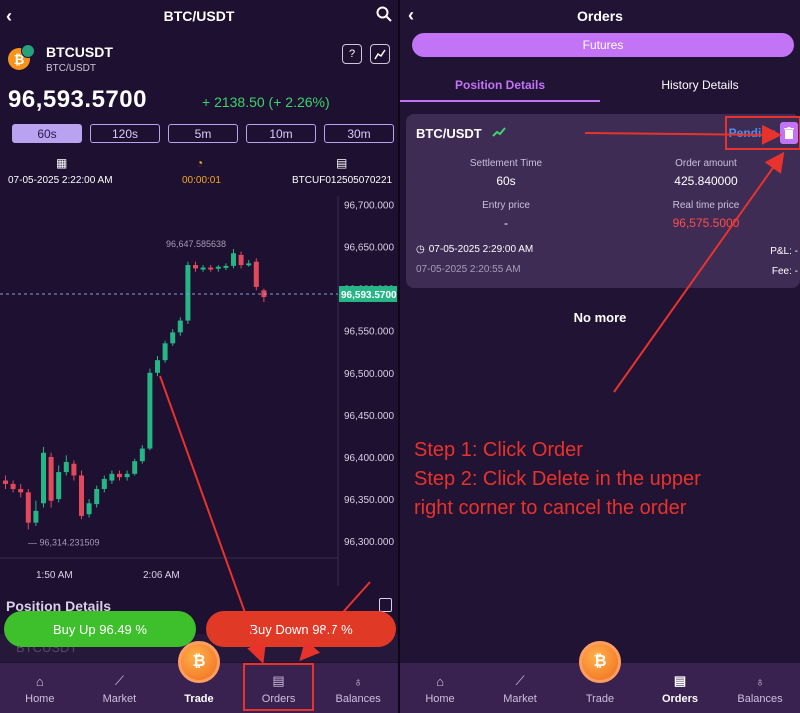  Describe the element at coordinates (380, 54) in the screenshot. I see `chart-settings-icon` at that location.